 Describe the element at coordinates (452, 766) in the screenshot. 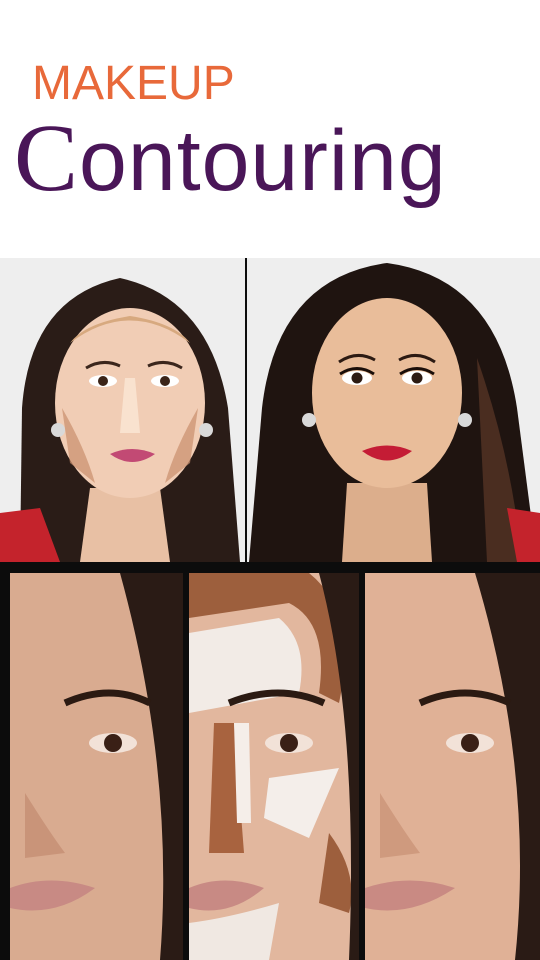

I see `after-closeup` at that location.